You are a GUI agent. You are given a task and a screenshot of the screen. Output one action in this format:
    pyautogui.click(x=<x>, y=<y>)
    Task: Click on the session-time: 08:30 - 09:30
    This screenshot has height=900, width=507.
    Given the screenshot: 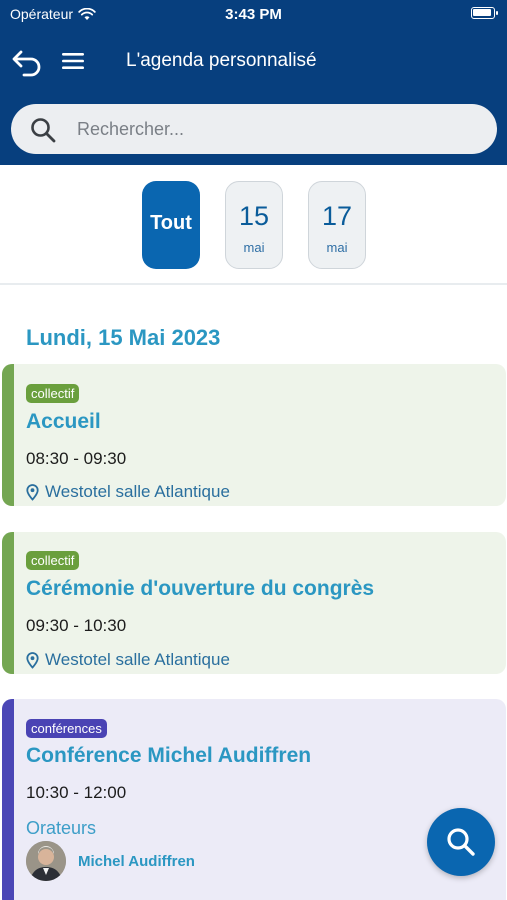 What is the action you would take?
    pyautogui.click(x=76, y=458)
    